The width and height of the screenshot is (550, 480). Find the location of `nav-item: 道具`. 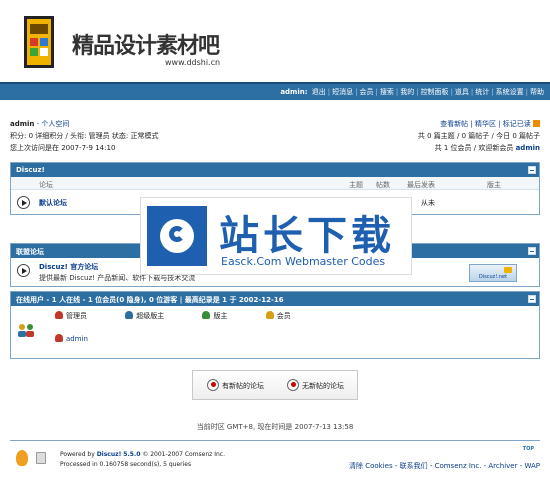

nav-item: 道具 is located at coordinates (462, 92).